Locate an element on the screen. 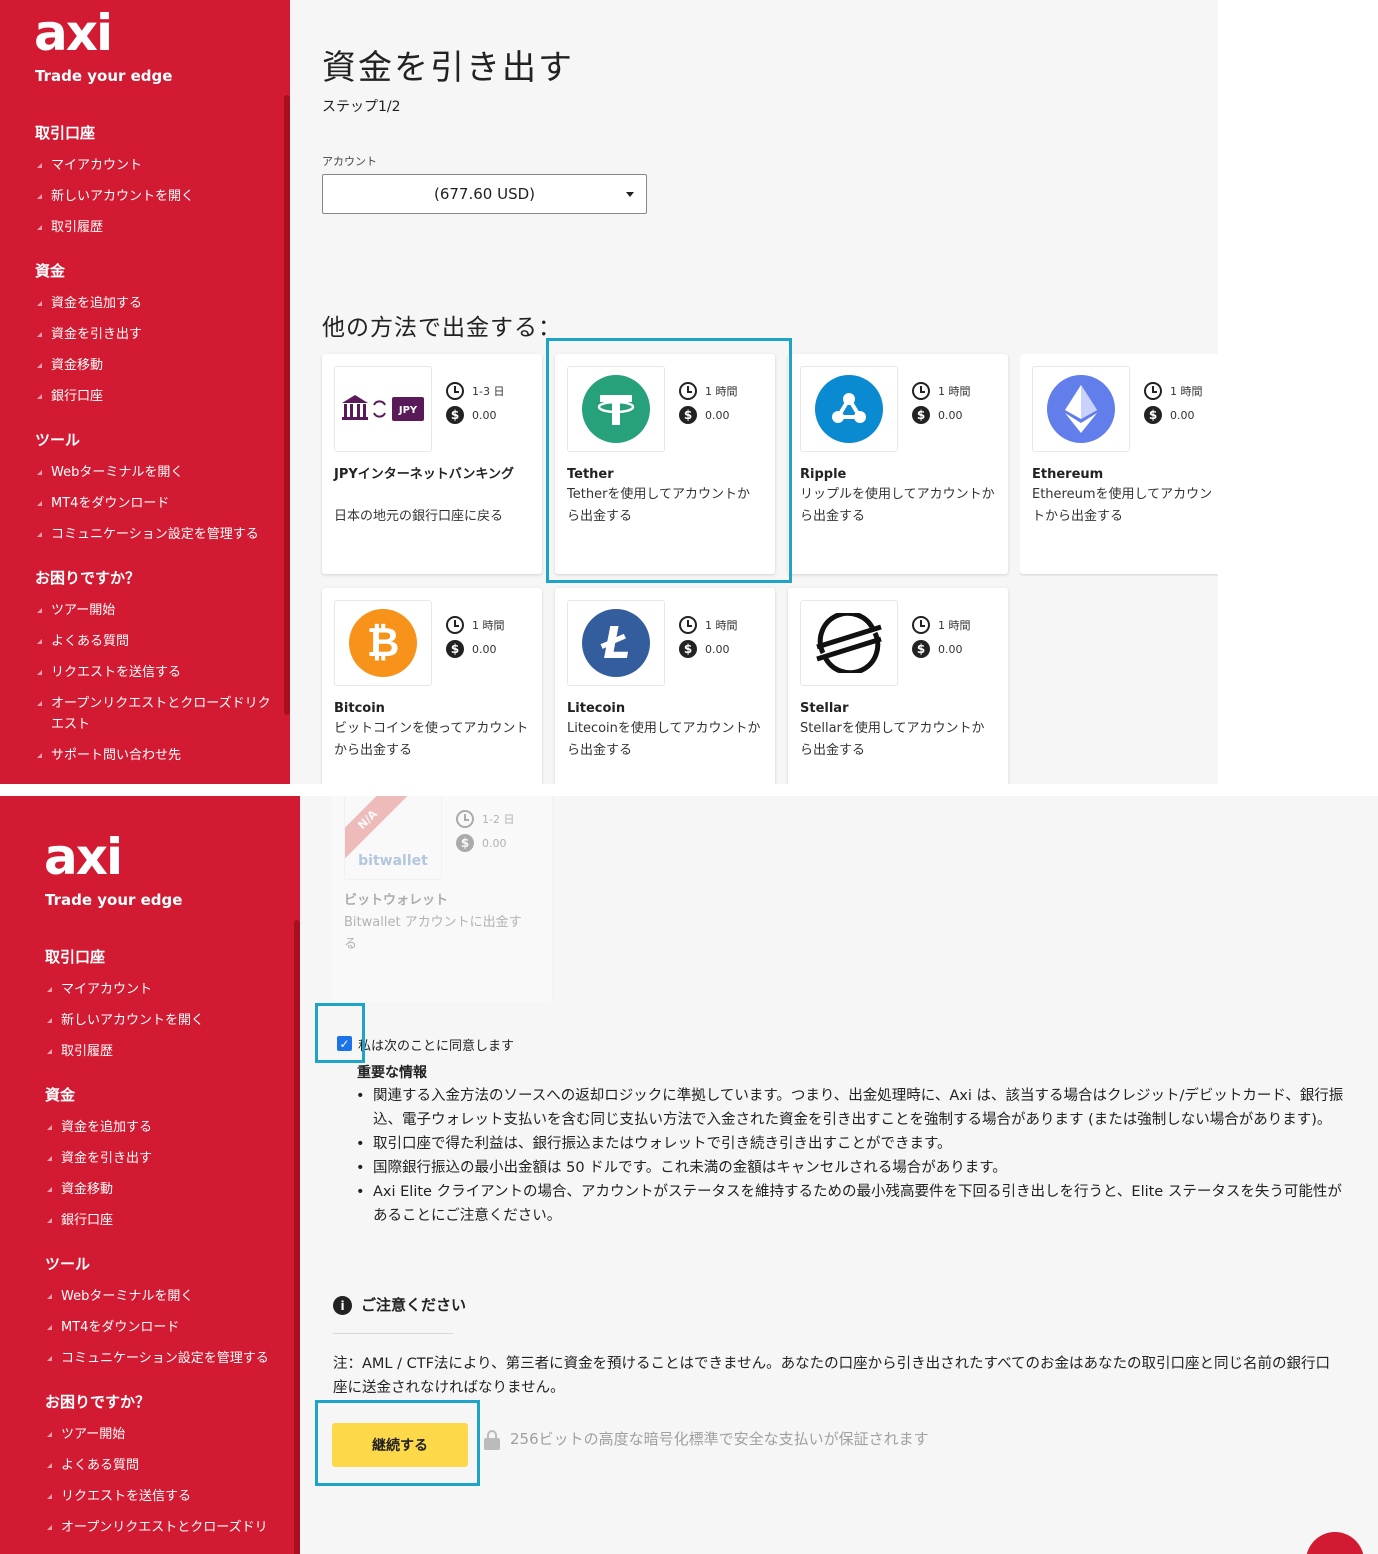 The width and height of the screenshot is (1378, 1554). na-ribbon: N/A is located at coordinates (376, 828).